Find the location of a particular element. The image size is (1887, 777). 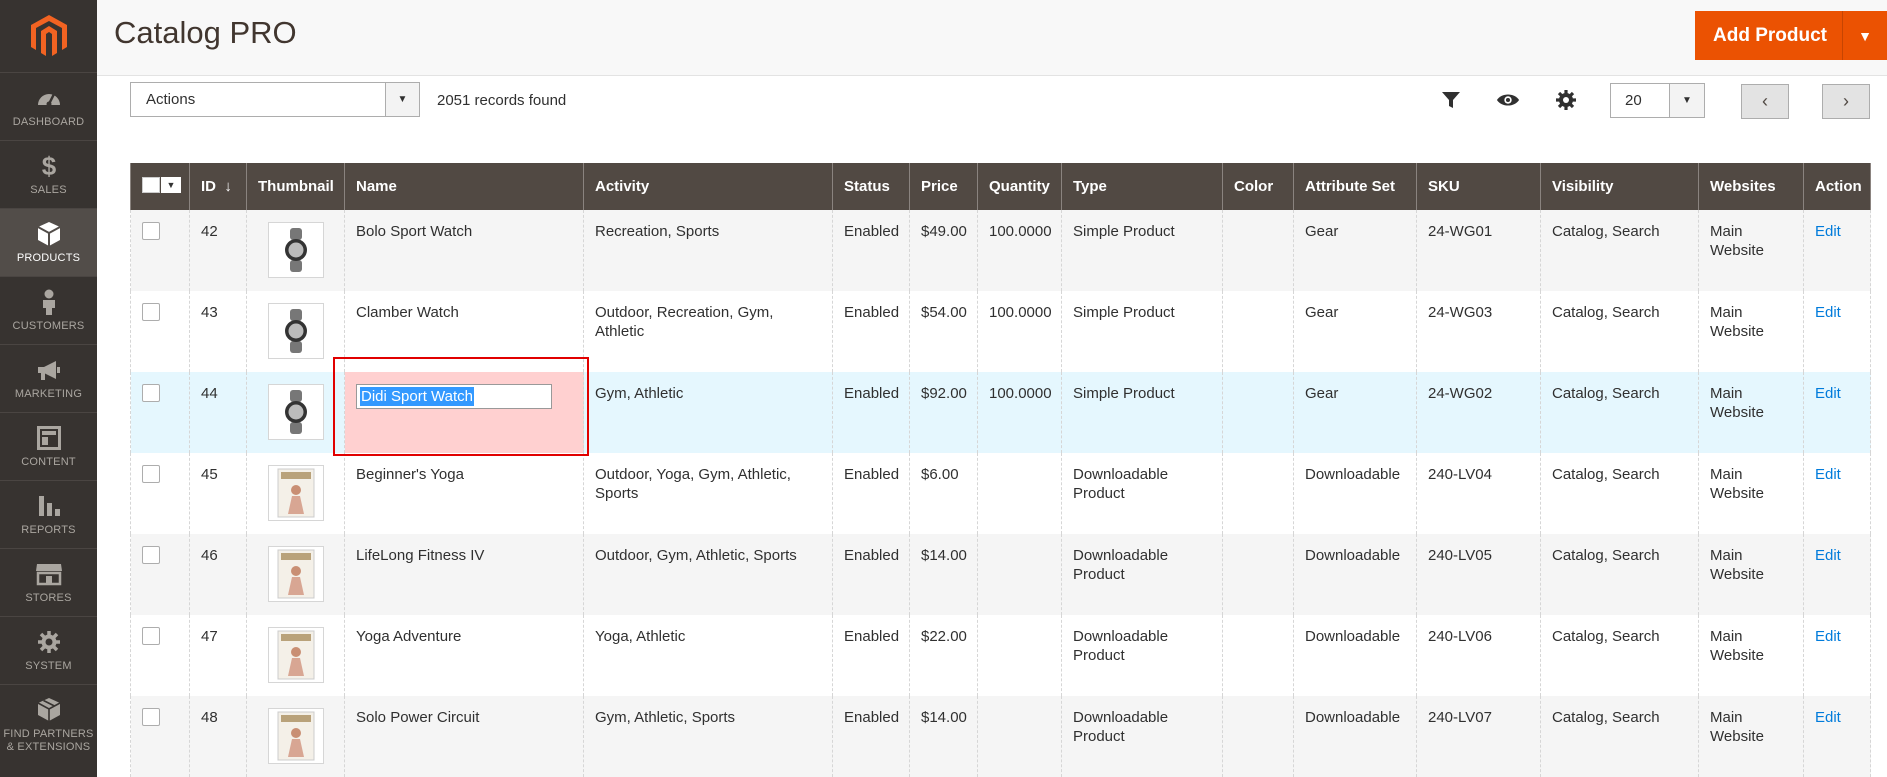

column-header-visibility: Visibility is located at coordinates (1619, 186).